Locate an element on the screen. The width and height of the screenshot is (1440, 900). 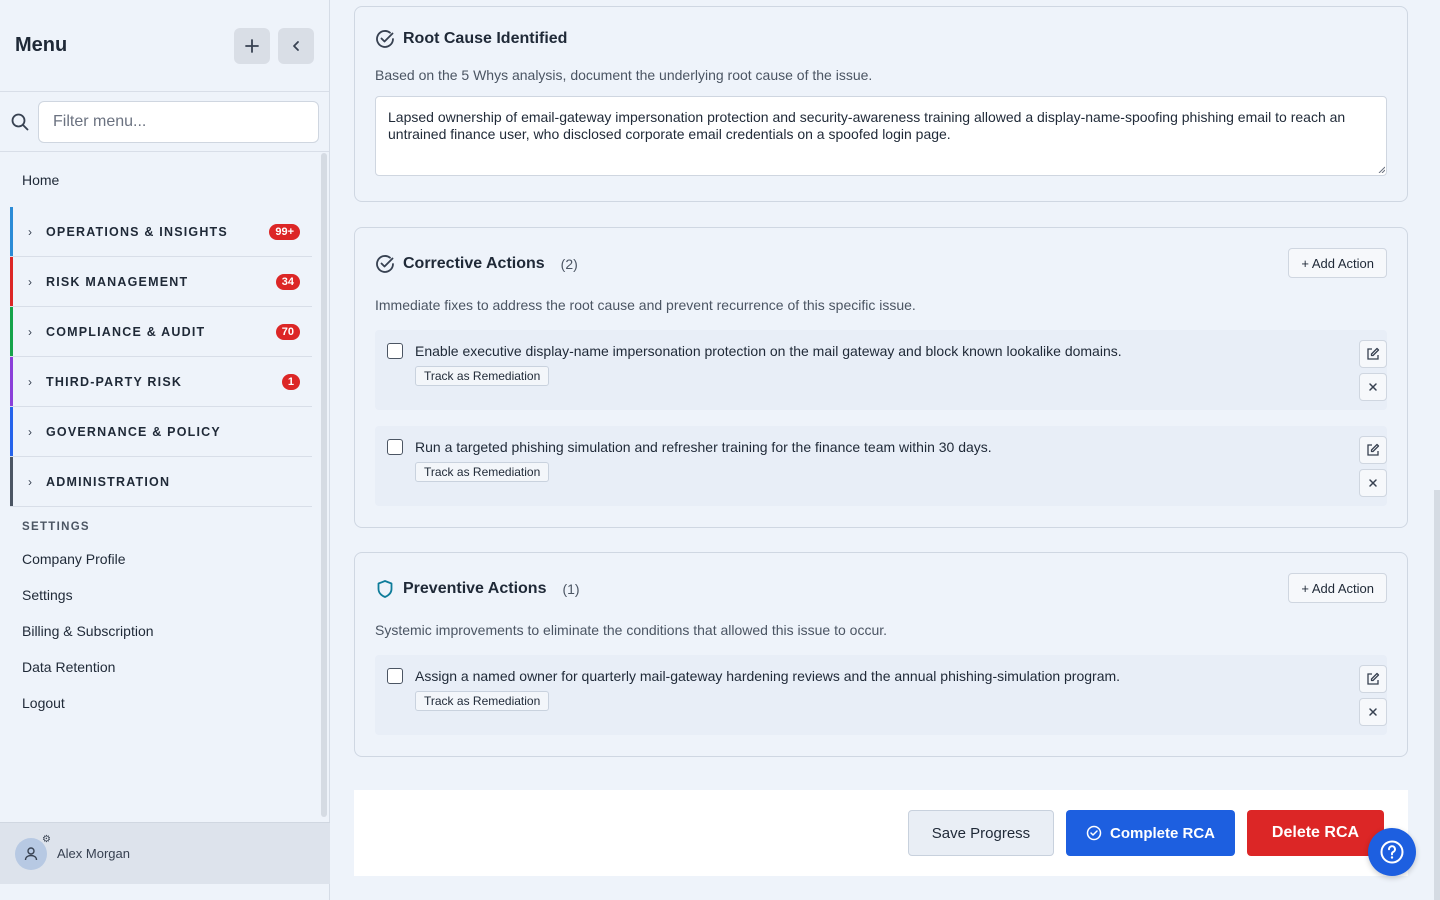
page-scrollbar is located at coordinates (1437, 695).